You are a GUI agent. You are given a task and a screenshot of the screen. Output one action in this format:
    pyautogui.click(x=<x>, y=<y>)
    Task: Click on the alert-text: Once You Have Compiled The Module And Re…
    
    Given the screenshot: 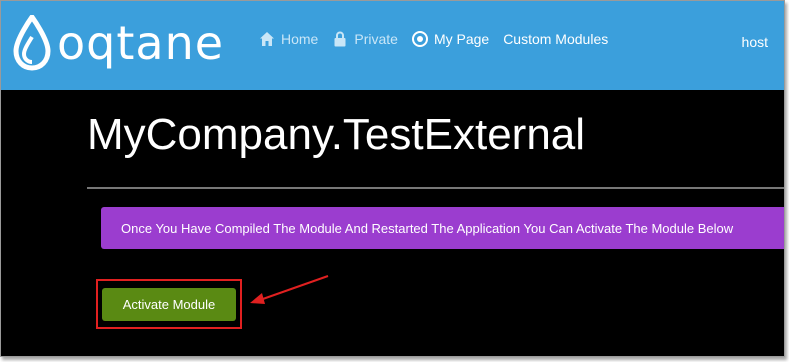 What is the action you would take?
    pyautogui.click(x=427, y=228)
    